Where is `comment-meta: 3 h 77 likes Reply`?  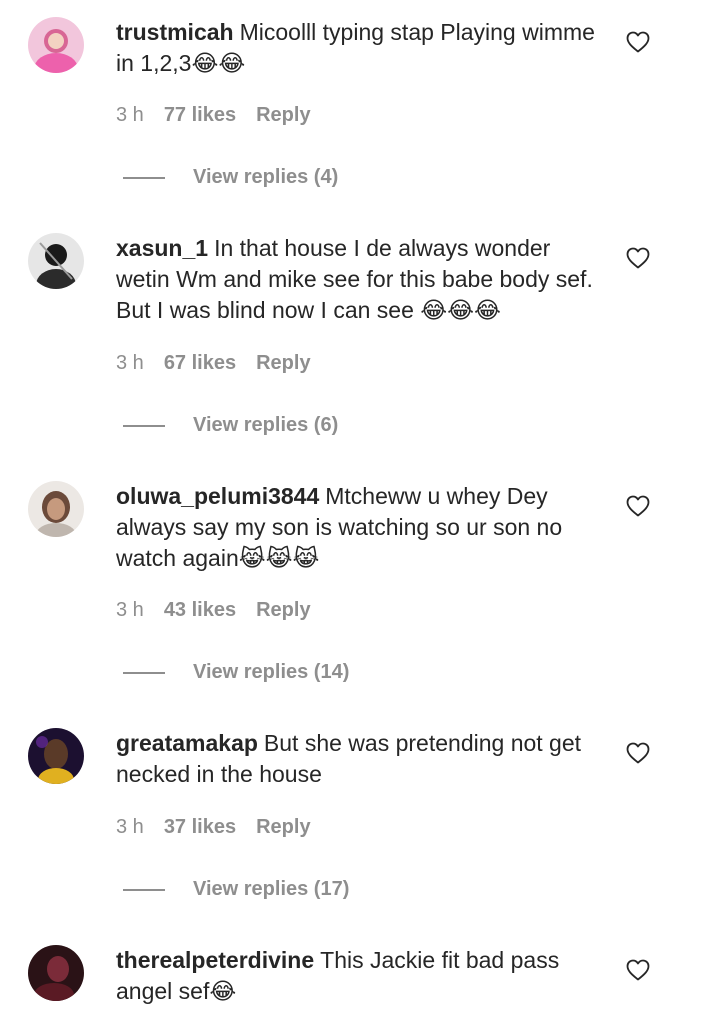
comment-meta: 3 h 77 likes Reply is located at coordinates (213, 115).